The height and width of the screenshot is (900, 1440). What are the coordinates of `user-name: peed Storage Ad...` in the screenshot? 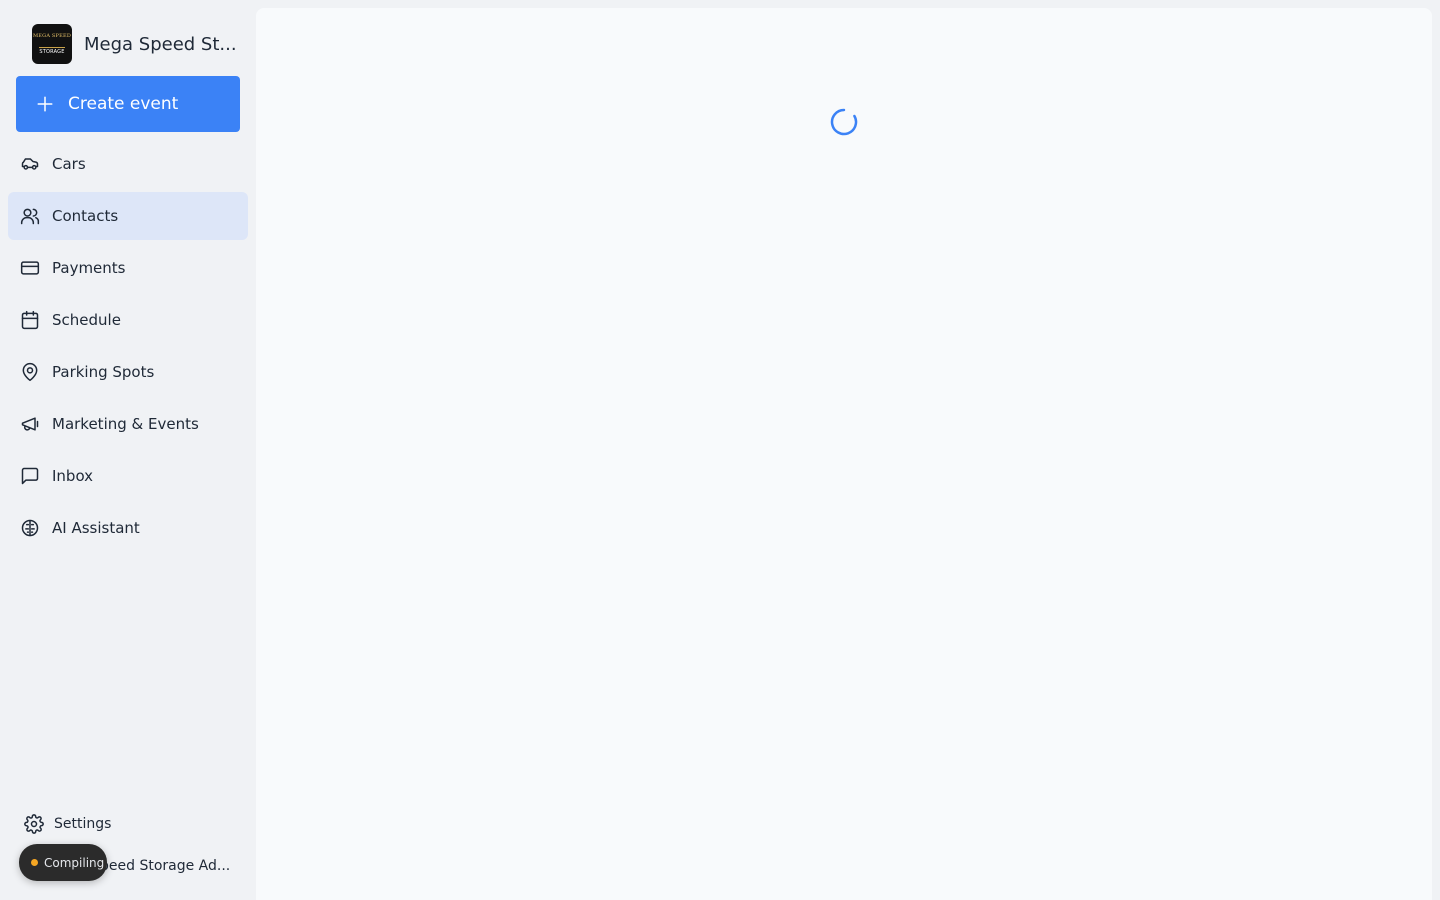 It's located at (165, 866).